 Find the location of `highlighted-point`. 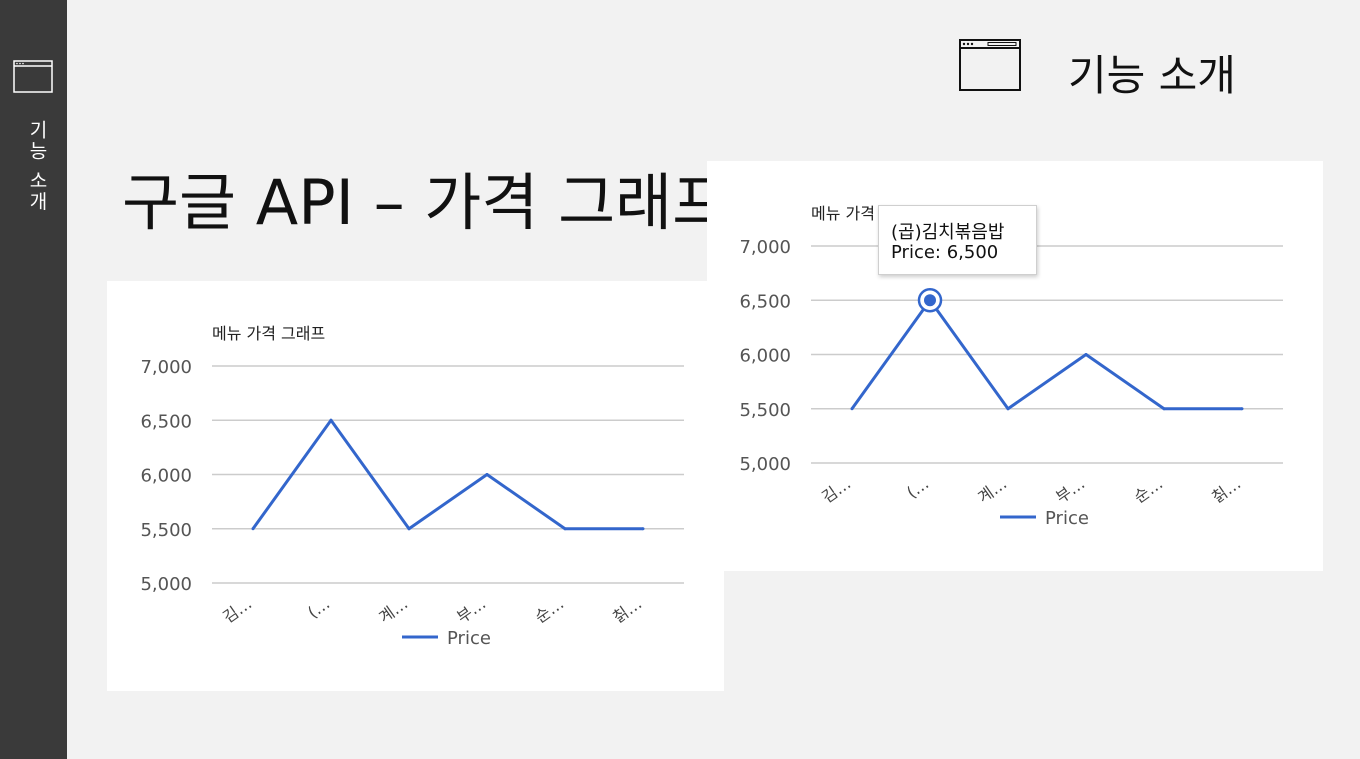

highlighted-point is located at coordinates (930, 300).